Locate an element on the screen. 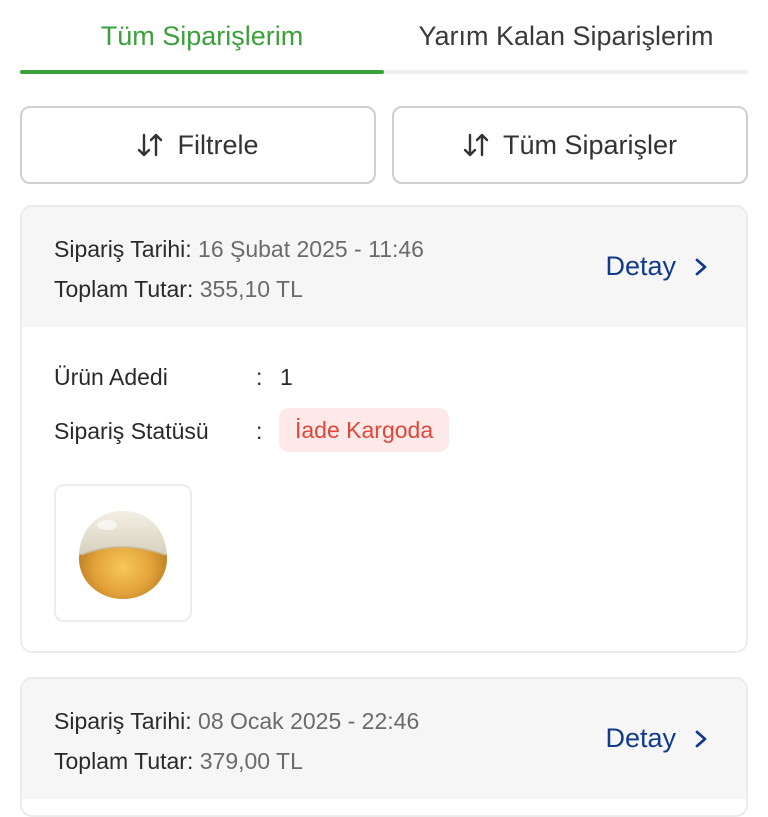  order-date: Sipariş Tarihi: 08 Ocak 2025 - 22:46 is located at coordinates (236, 721).